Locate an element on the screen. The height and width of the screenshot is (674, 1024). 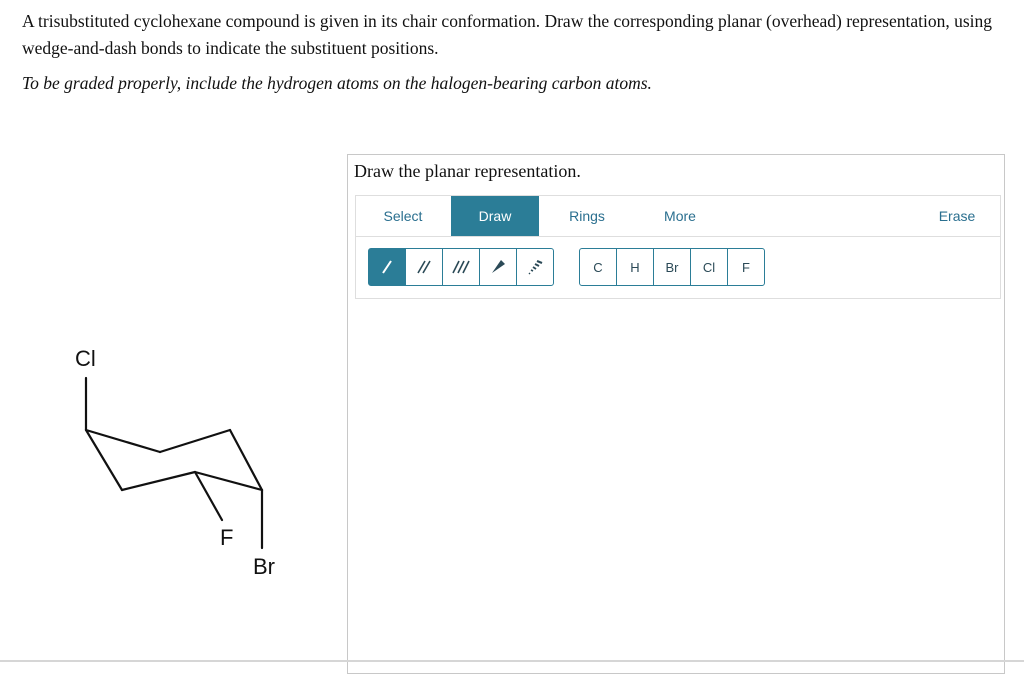
bond-tool-group is located at coordinates (461, 267).